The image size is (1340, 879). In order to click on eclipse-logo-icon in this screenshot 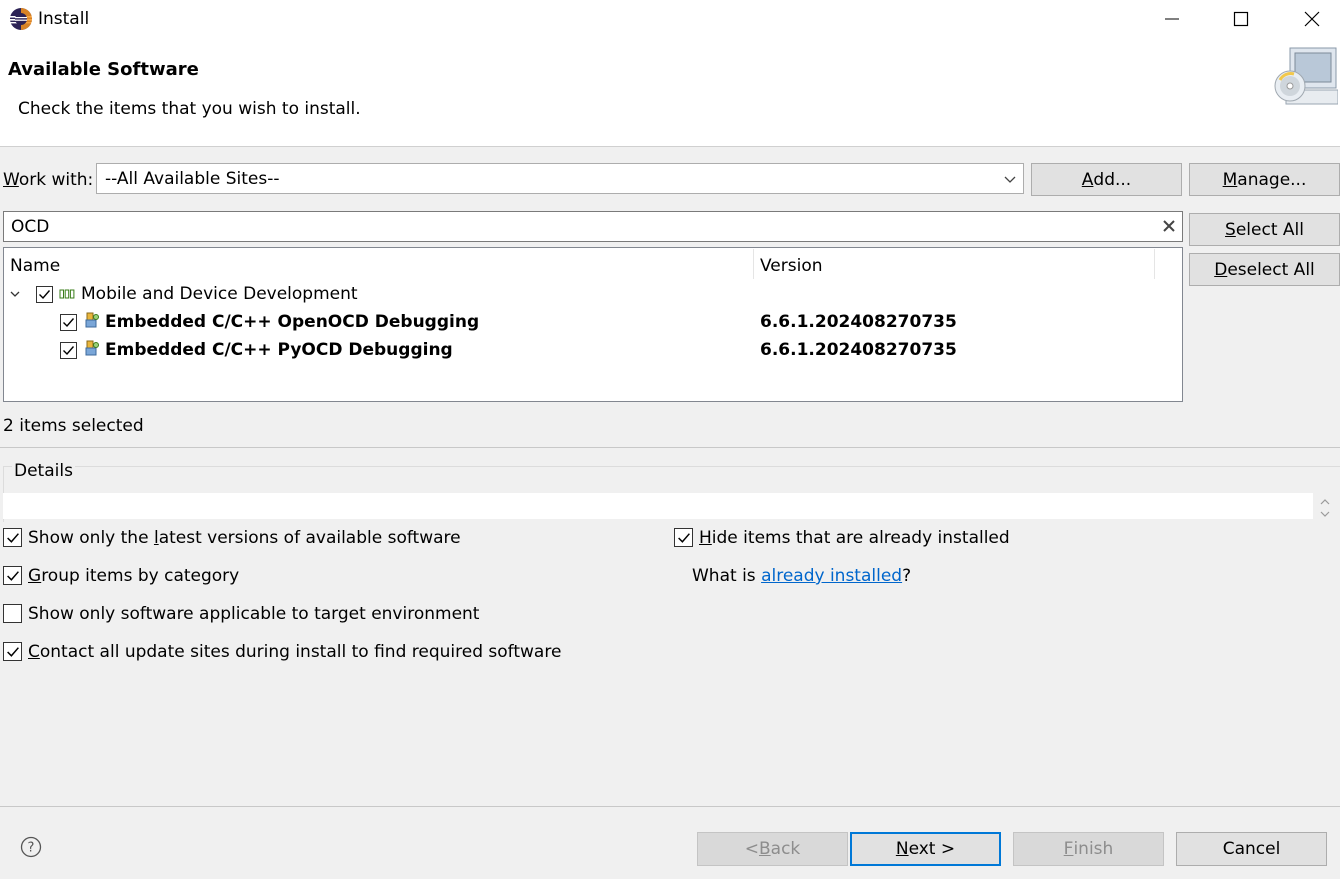, I will do `click(21, 19)`.